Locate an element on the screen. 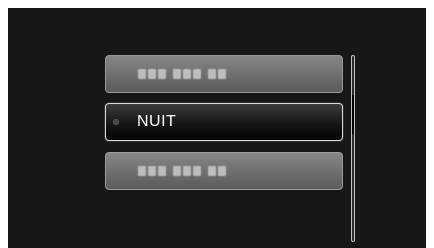  menu-option-lower is located at coordinates (224, 171).